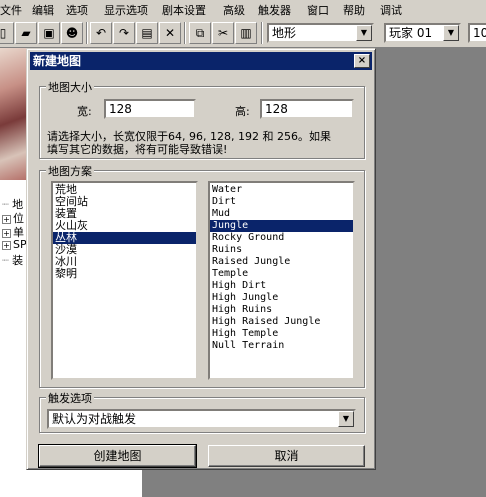 Image resolution: width=486 pixels, height=497 pixels. Describe the element at coordinates (70, 398) in the screenshot. I see `trigger-options-legend: 触发选项` at that location.